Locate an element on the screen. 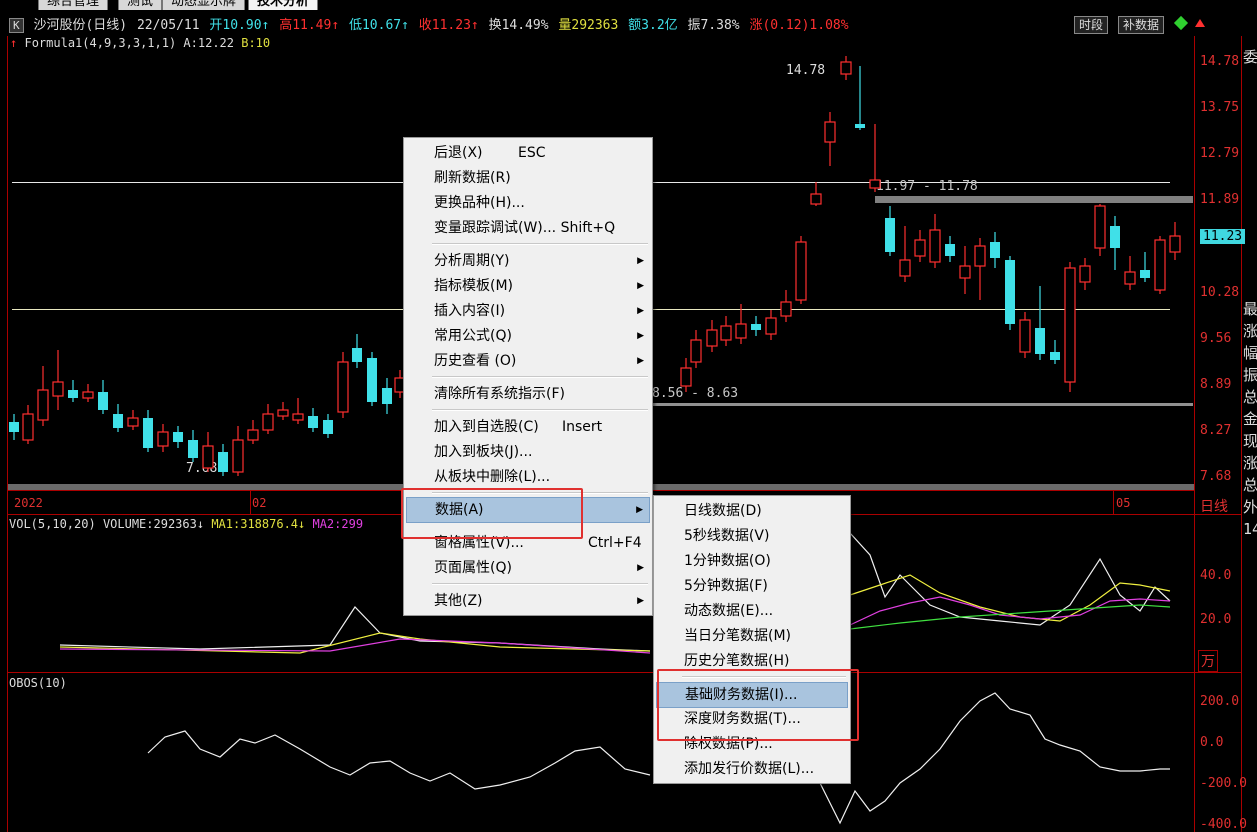 The height and width of the screenshot is (832, 1257). price-tick: 9.56 is located at coordinates (1216, 338).